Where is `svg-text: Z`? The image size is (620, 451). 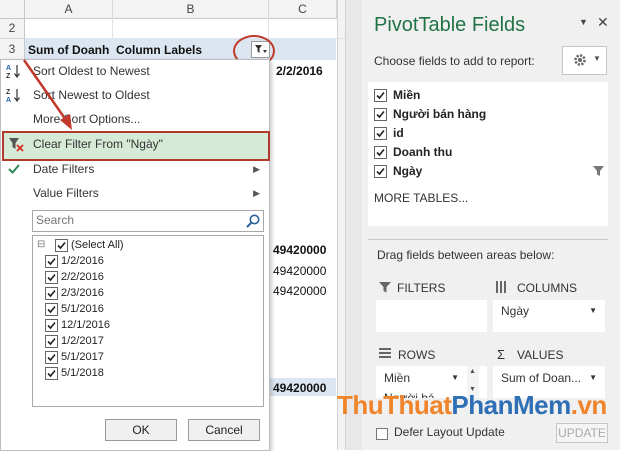 svg-text: Z is located at coordinates (8, 92).